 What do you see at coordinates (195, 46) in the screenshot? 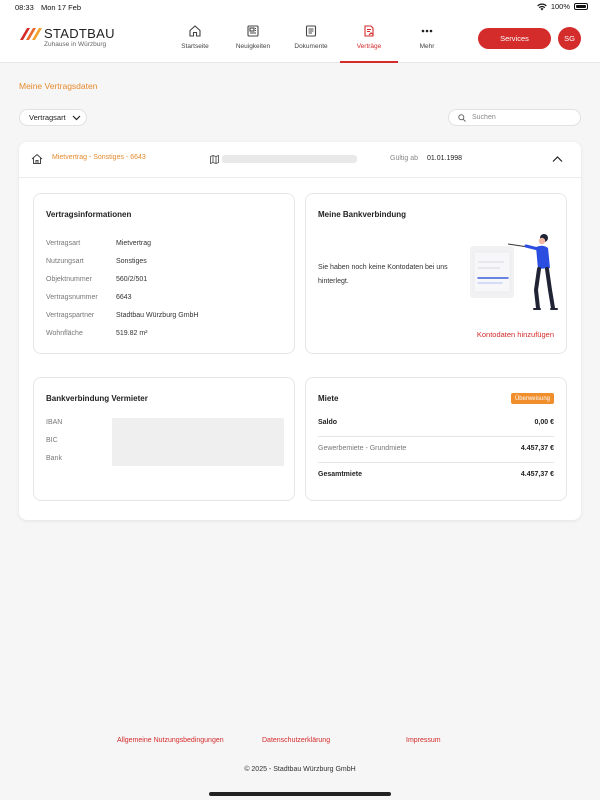
I see `nav-label: Startseite` at bounding box center [195, 46].